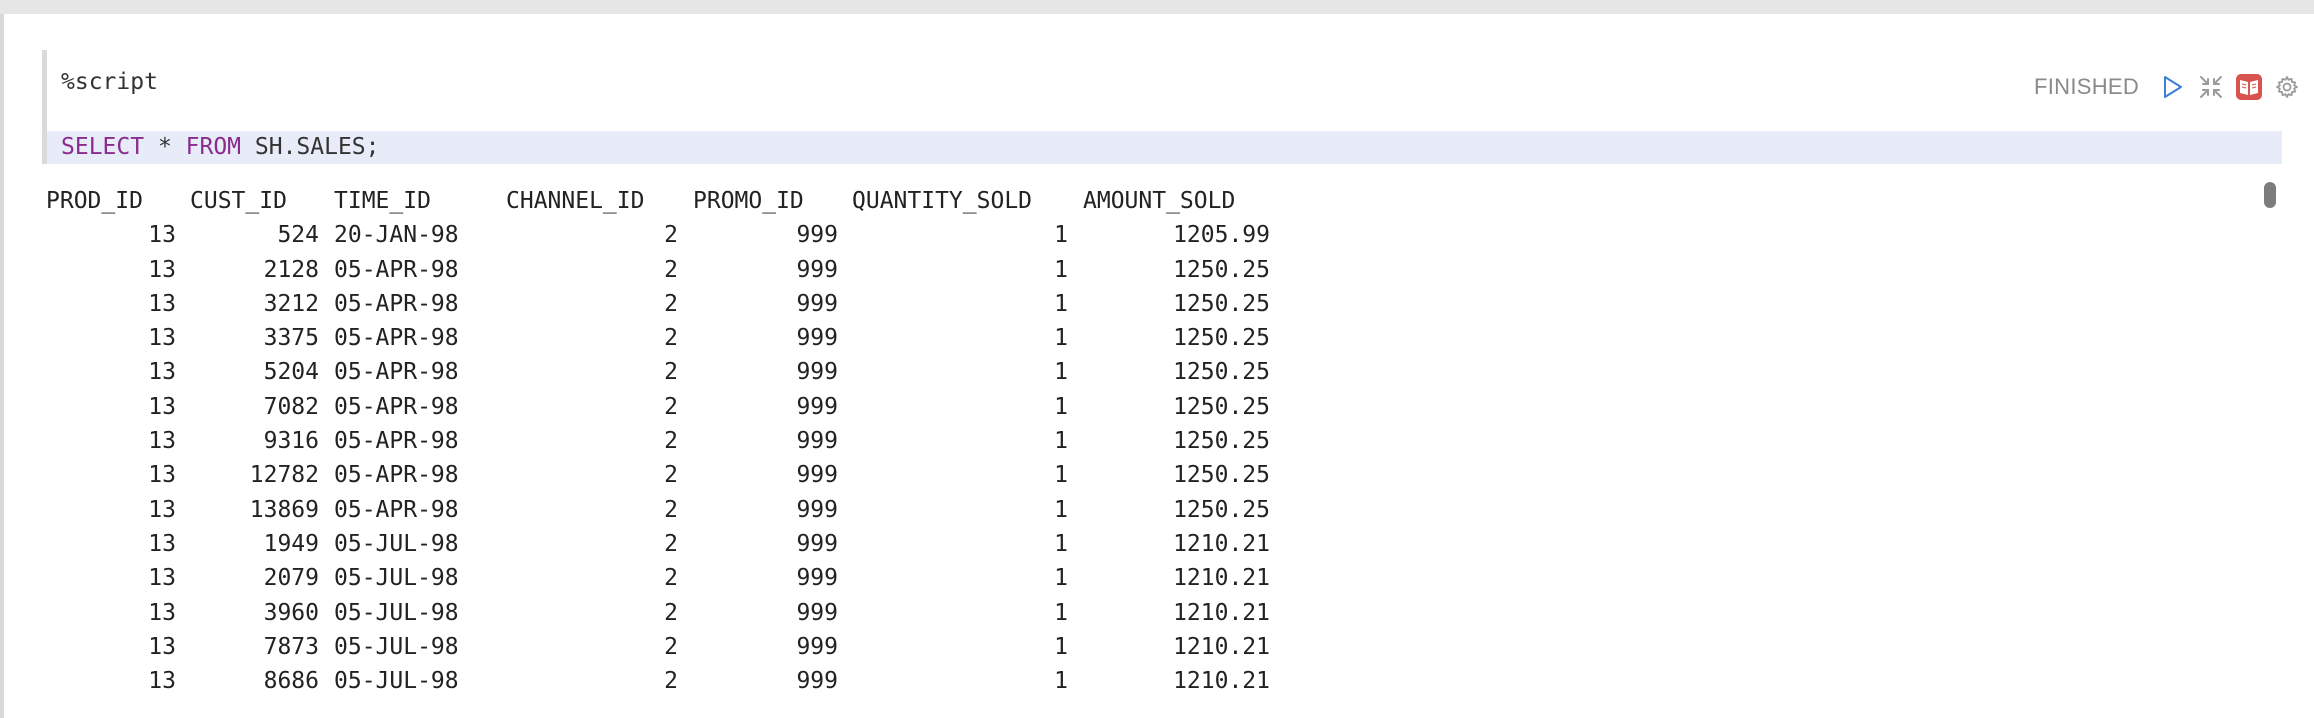  What do you see at coordinates (2287, 87) in the screenshot?
I see `settings-icon` at bounding box center [2287, 87].